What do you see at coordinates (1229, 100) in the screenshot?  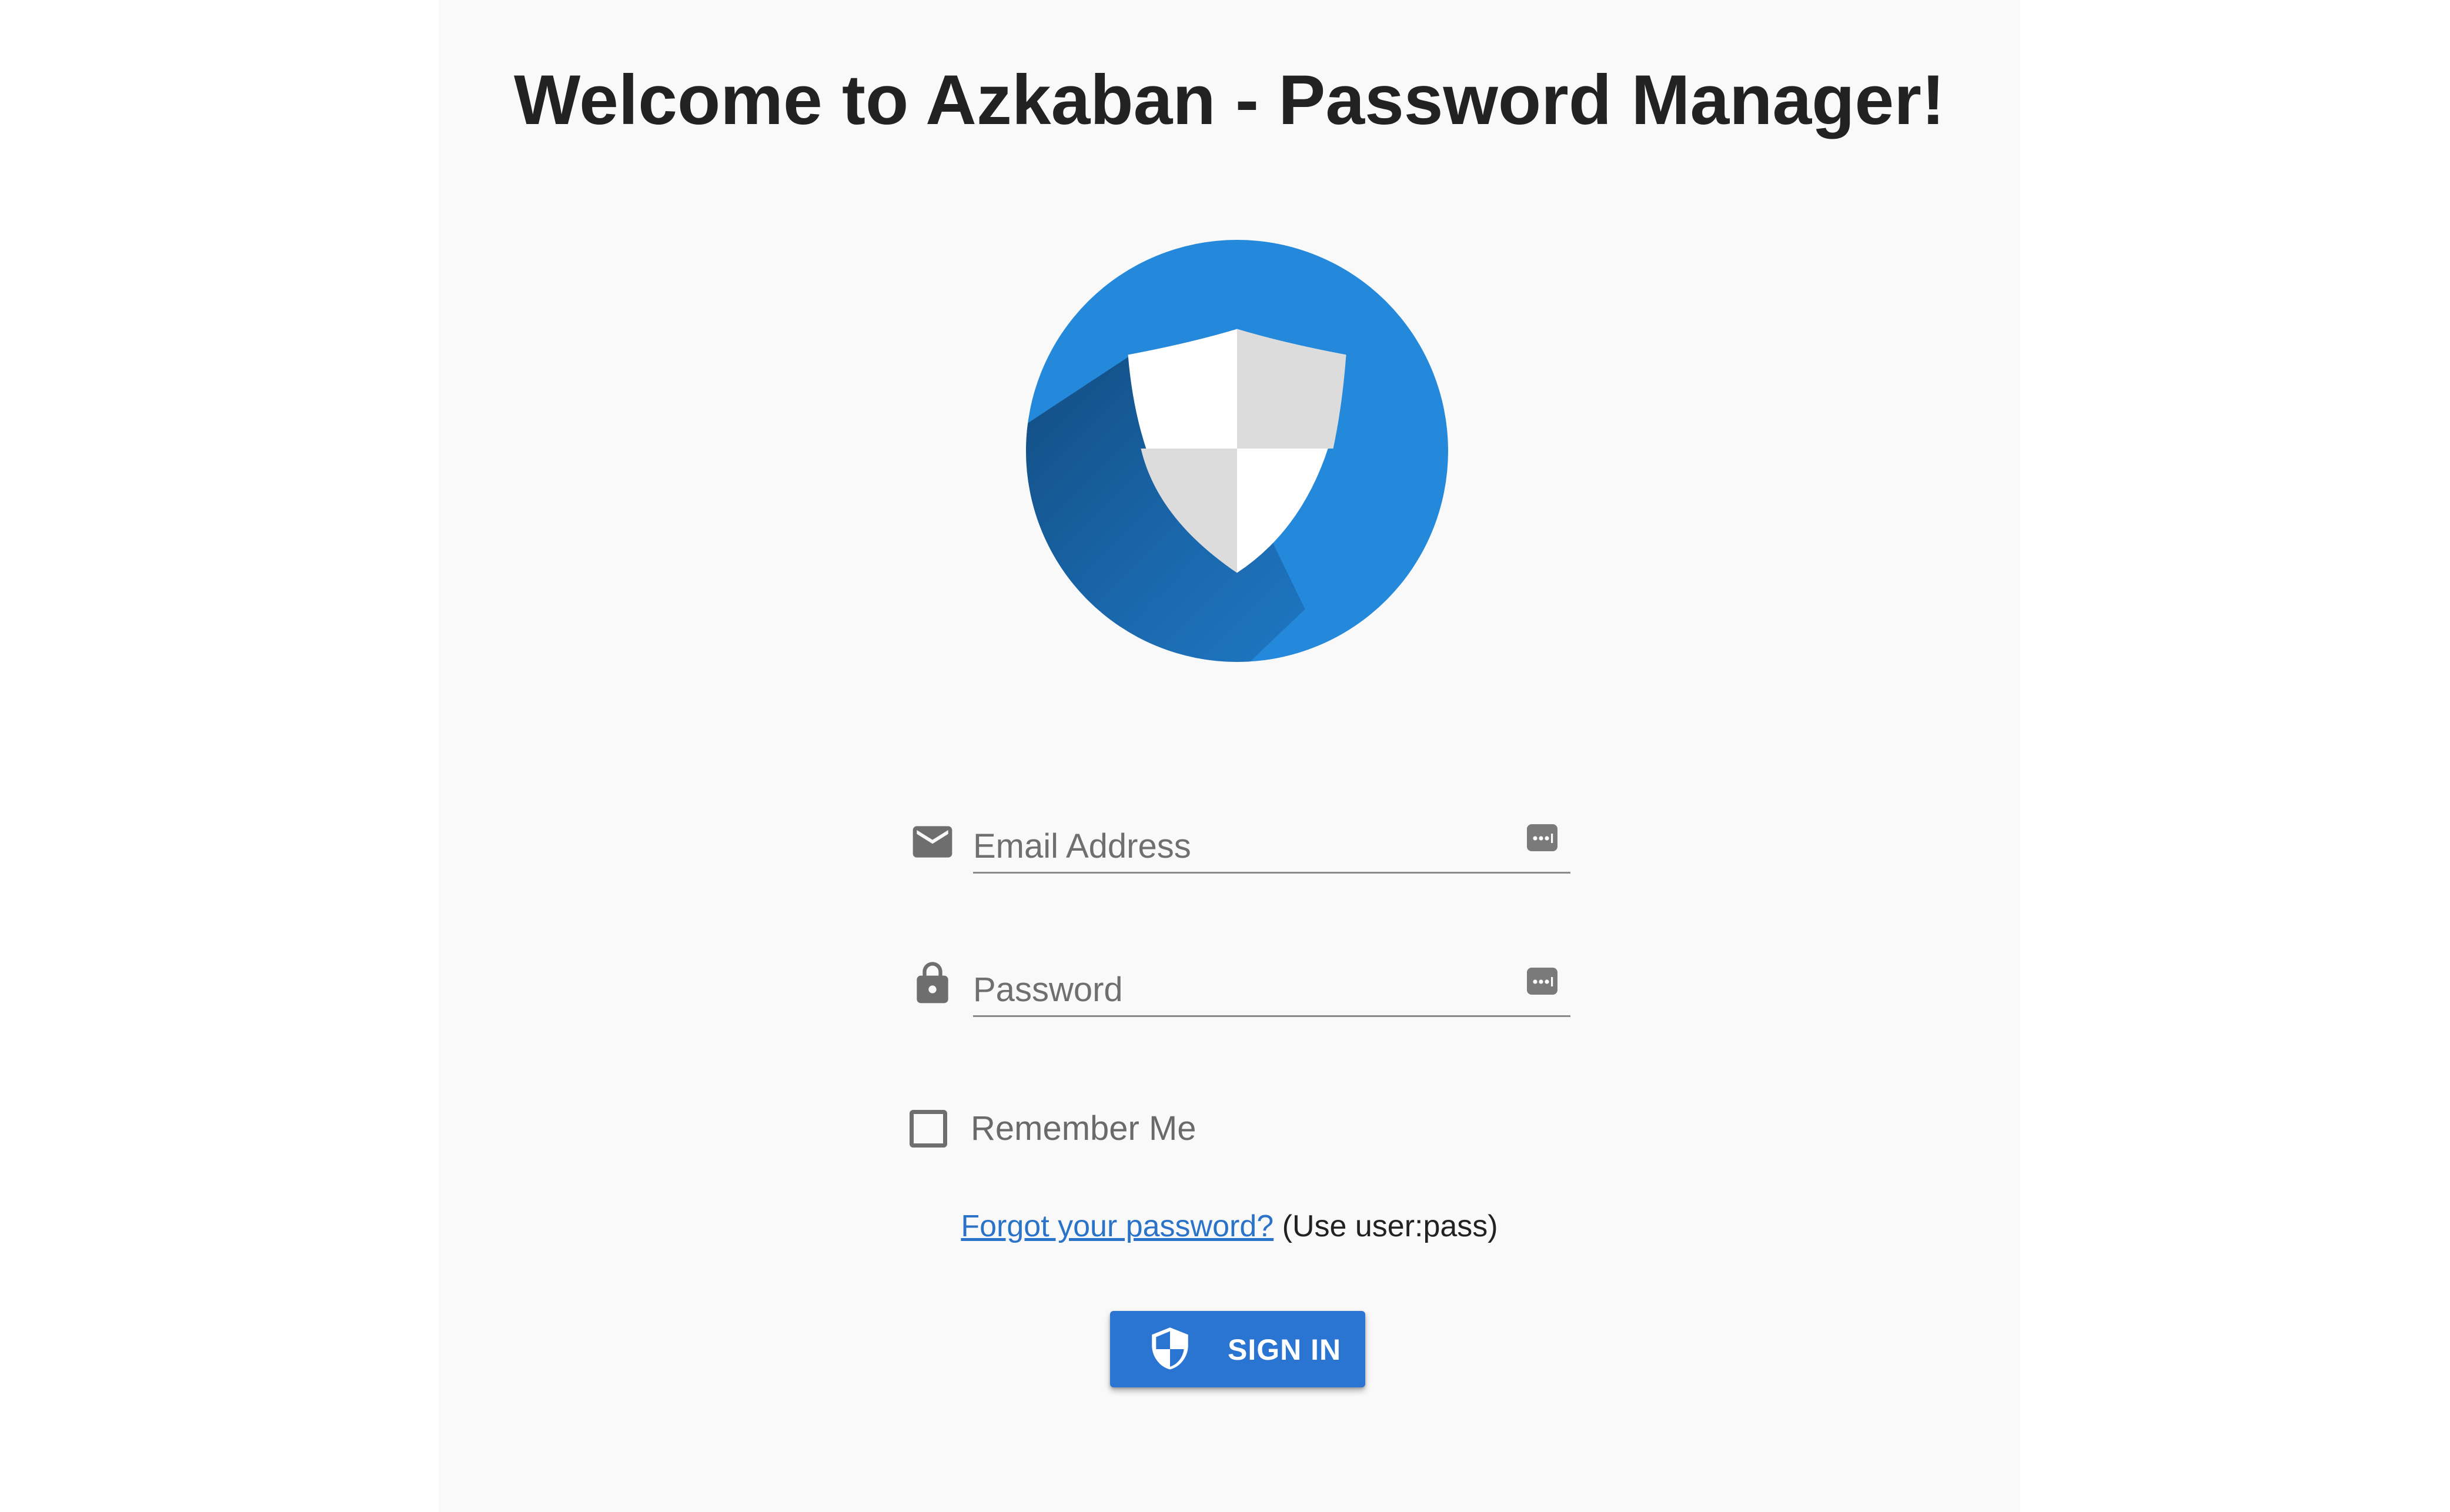 I see `page-title: Welcome to Azkaban - Password Manager!` at bounding box center [1229, 100].